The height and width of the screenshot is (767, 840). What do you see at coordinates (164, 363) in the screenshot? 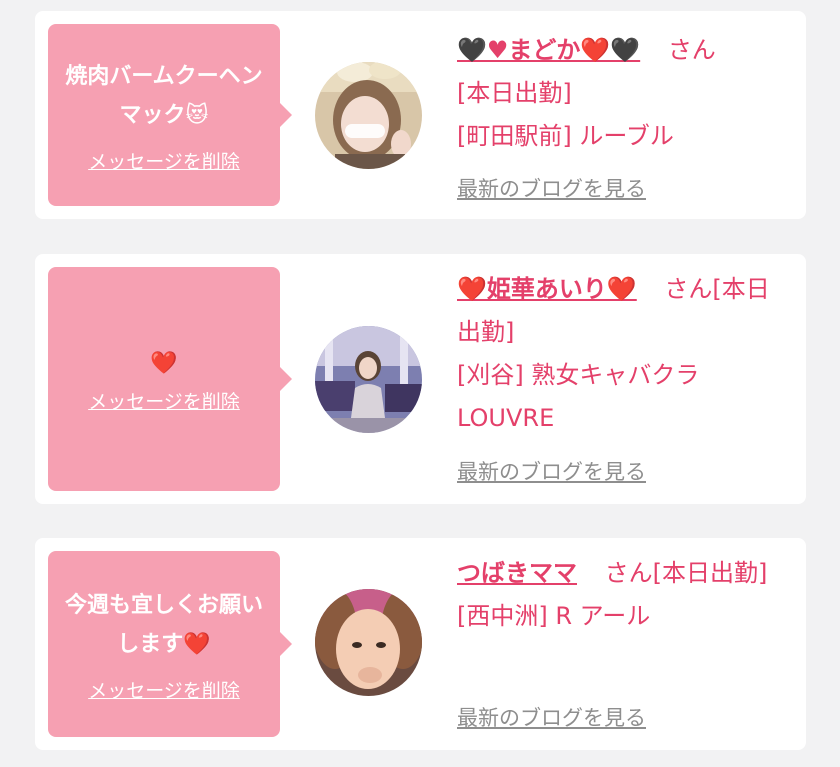
I see `message-text: ❤️` at bounding box center [164, 363].